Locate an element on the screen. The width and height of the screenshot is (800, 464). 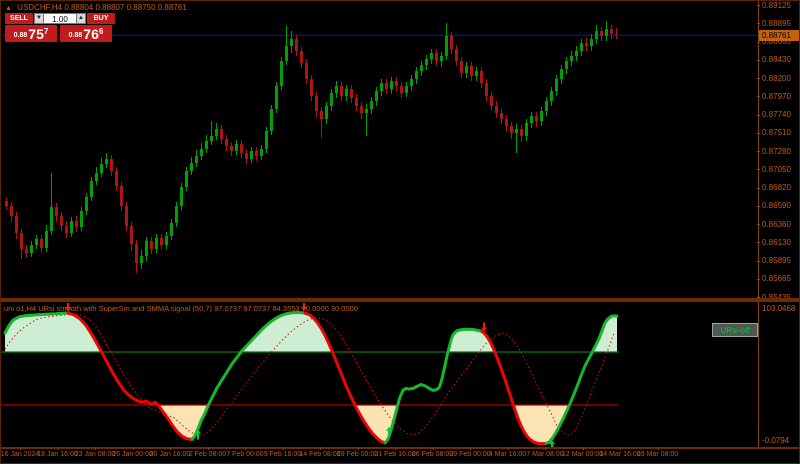
buy-price-button: 0.88 76 6 is located at coordinates (86, 33).